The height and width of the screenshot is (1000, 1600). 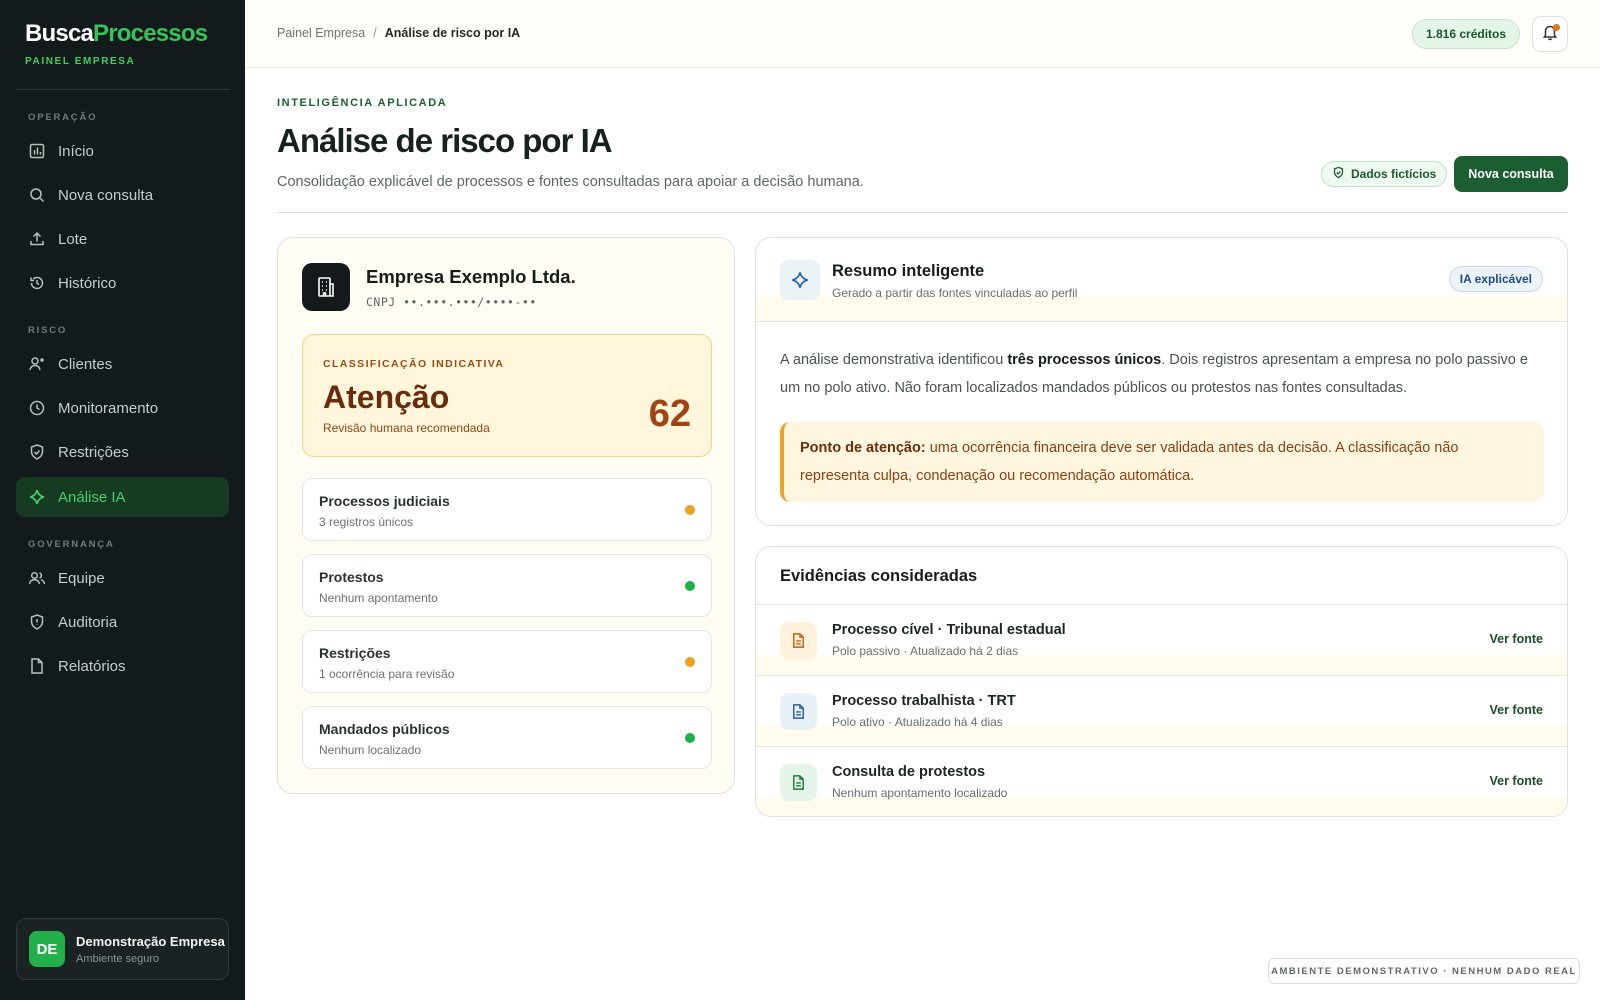 I want to click on notification-dot, so click(x=1556, y=27).